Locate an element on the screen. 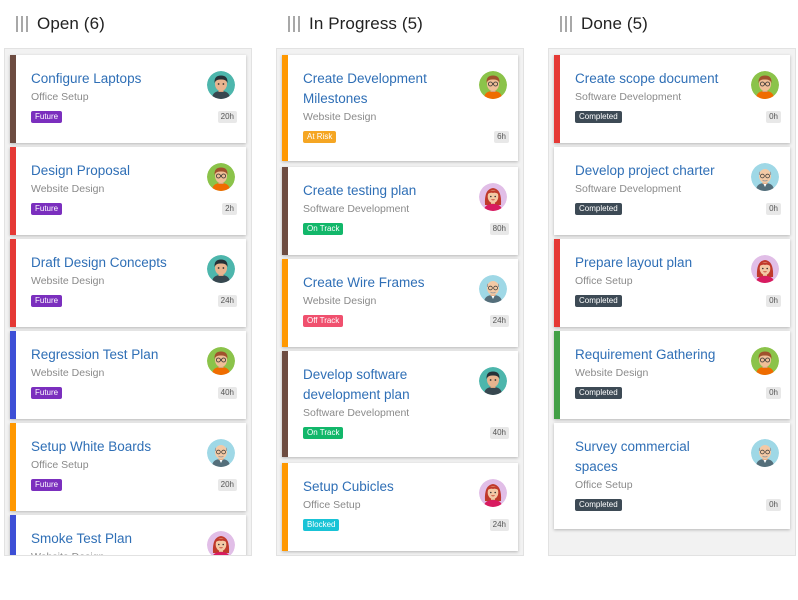 The width and height of the screenshot is (798, 600). column-title: Done (5) is located at coordinates (614, 23).